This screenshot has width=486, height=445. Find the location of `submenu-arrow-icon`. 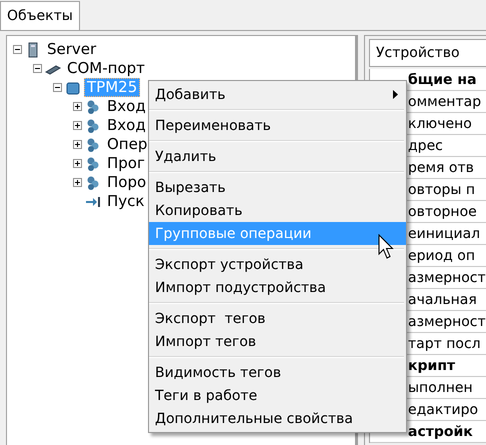

submenu-arrow-icon is located at coordinates (395, 94).